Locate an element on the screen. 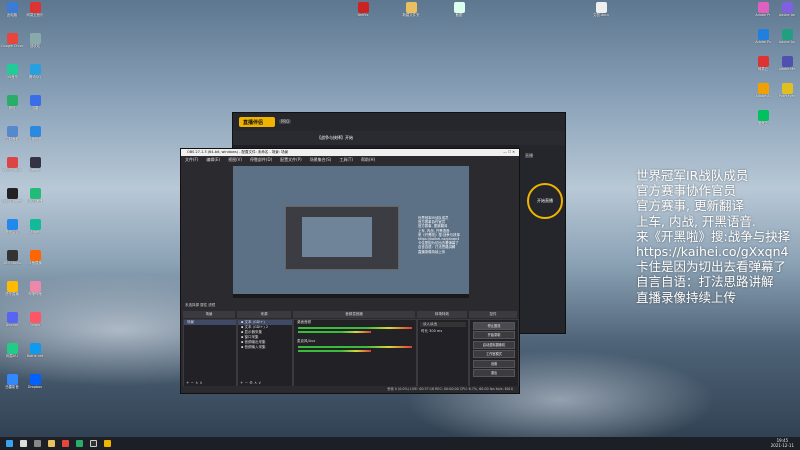  desktop-icon: 迅雷 is located at coordinates (35, 102).